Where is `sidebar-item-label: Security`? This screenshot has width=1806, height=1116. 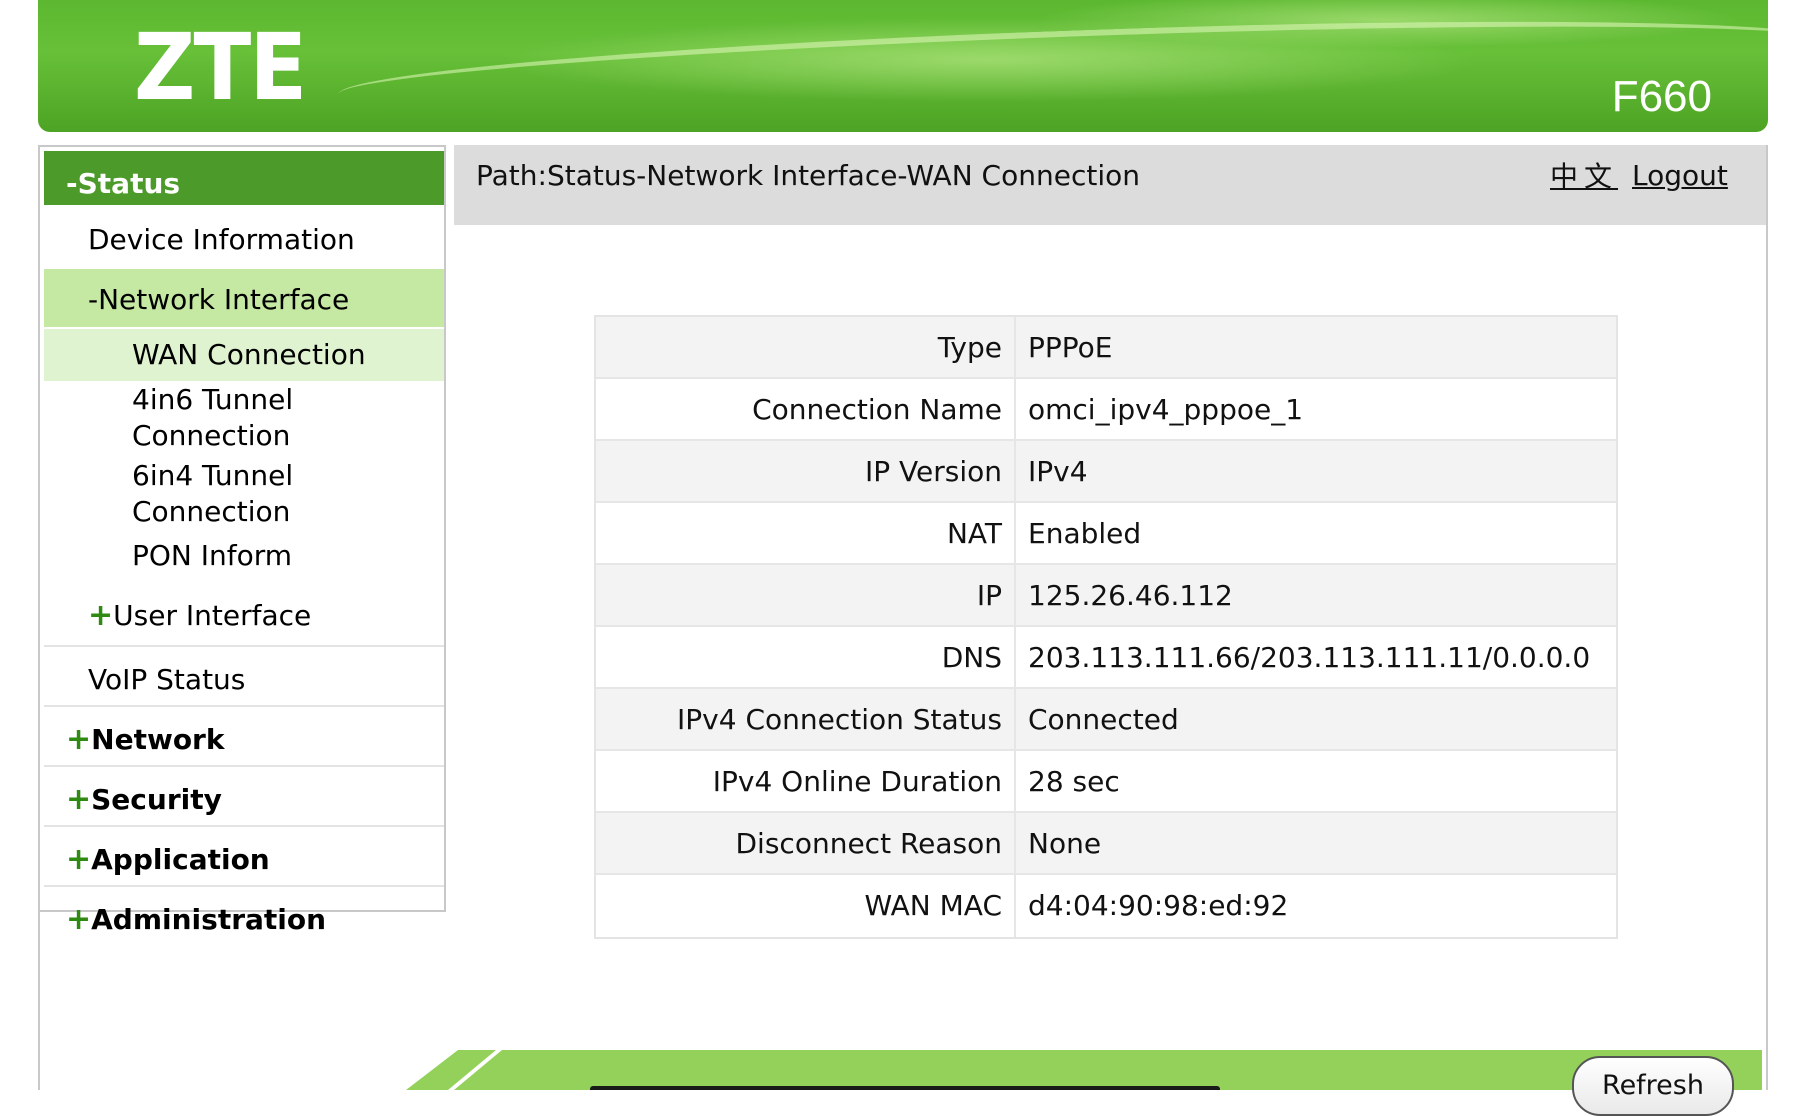
sidebar-item-label: Security is located at coordinates (156, 799).